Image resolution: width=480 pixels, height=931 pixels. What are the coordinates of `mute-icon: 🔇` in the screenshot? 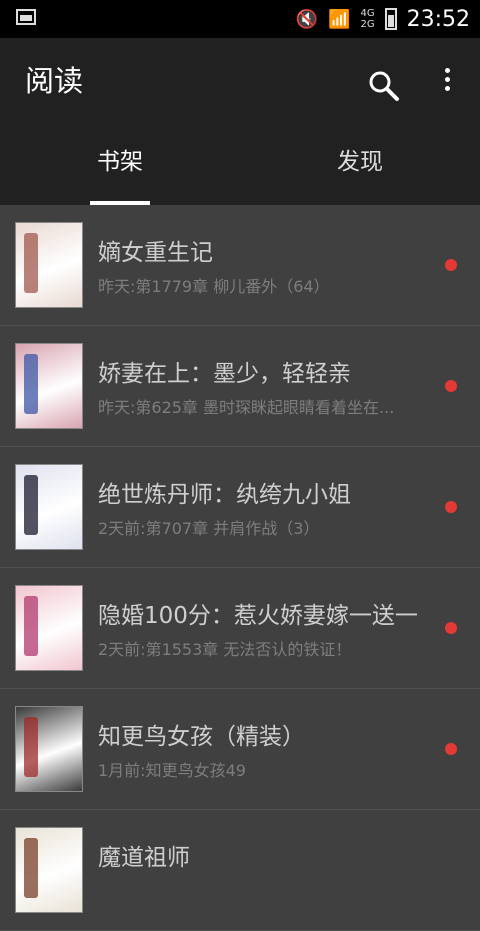 It's located at (307, 19).